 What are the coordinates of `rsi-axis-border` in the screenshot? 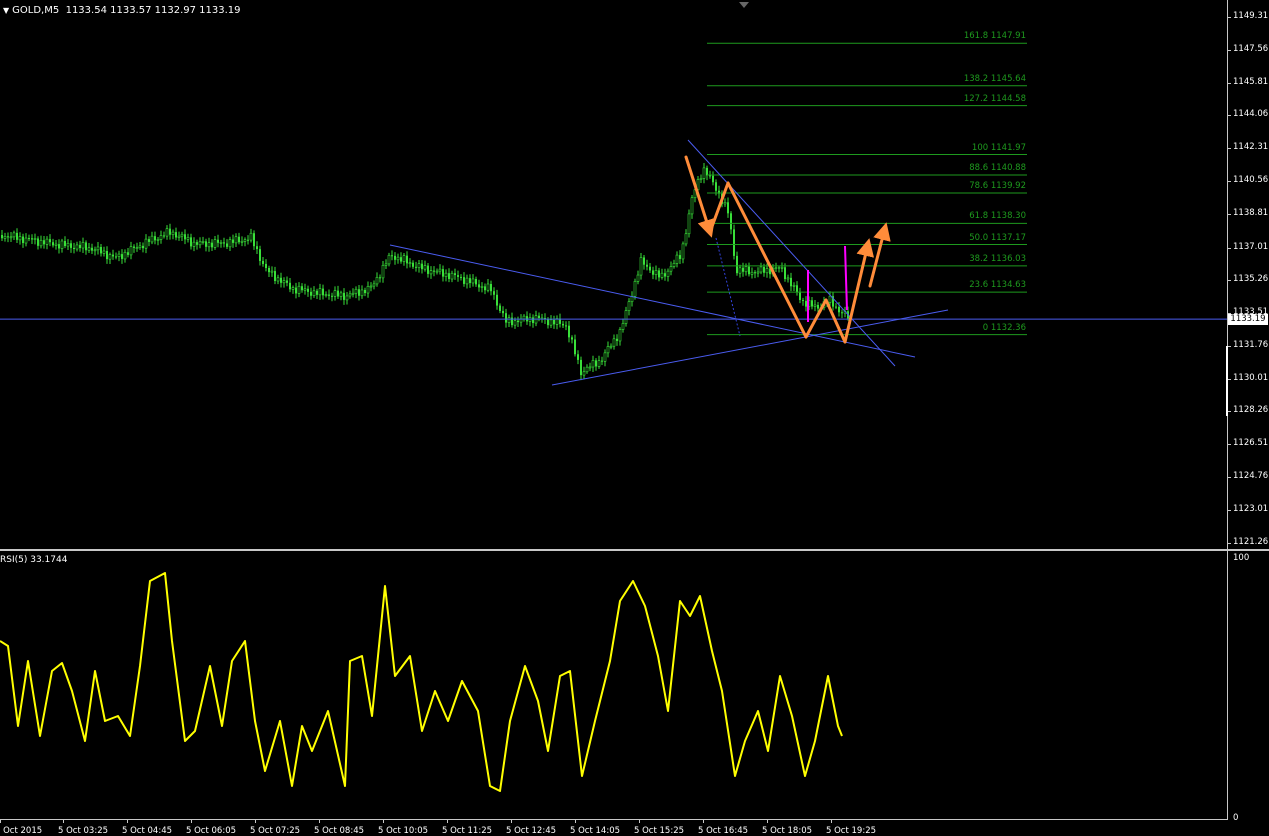 It's located at (1227, 685).